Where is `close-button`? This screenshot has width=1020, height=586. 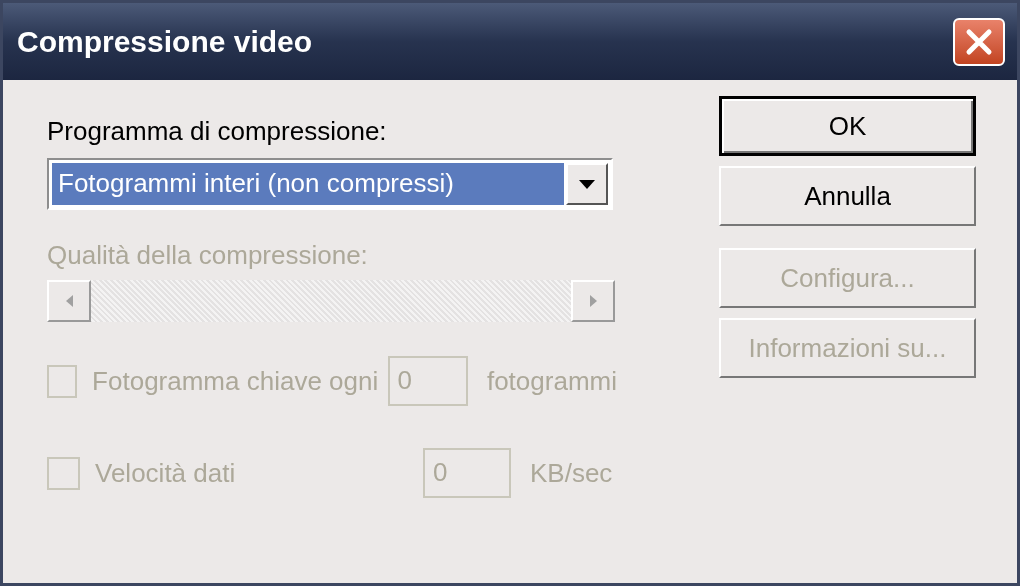
close-button is located at coordinates (979, 41).